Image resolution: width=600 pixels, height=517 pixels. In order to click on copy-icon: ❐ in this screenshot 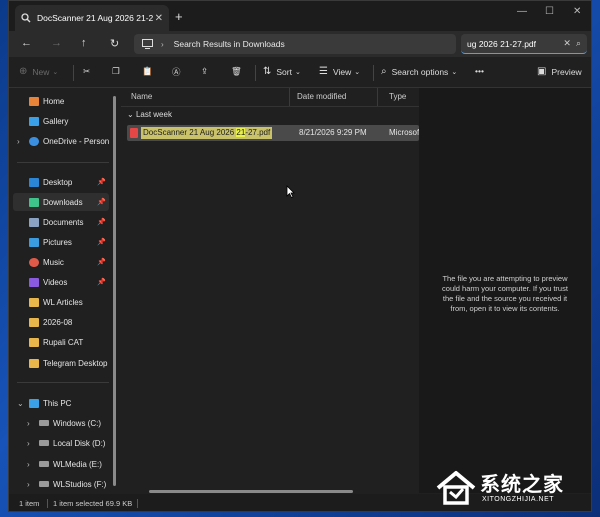, I will do `click(116, 71)`.